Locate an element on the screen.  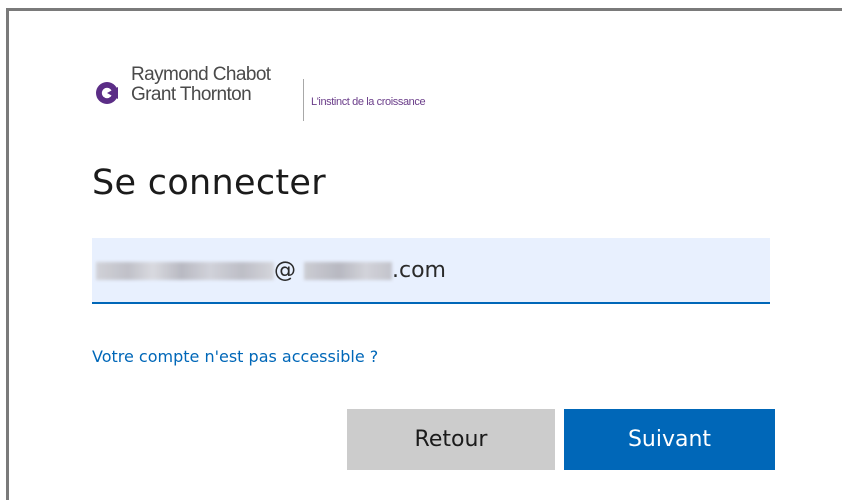
brand-name-line1: Raymond Chabot is located at coordinates (201, 74).